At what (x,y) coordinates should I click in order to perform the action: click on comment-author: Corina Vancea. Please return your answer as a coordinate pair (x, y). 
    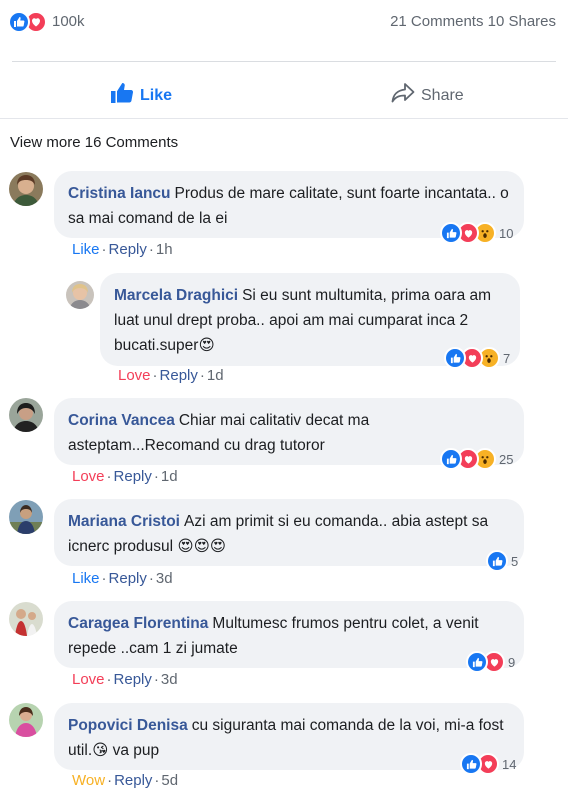
    Looking at the image, I should click on (121, 420).